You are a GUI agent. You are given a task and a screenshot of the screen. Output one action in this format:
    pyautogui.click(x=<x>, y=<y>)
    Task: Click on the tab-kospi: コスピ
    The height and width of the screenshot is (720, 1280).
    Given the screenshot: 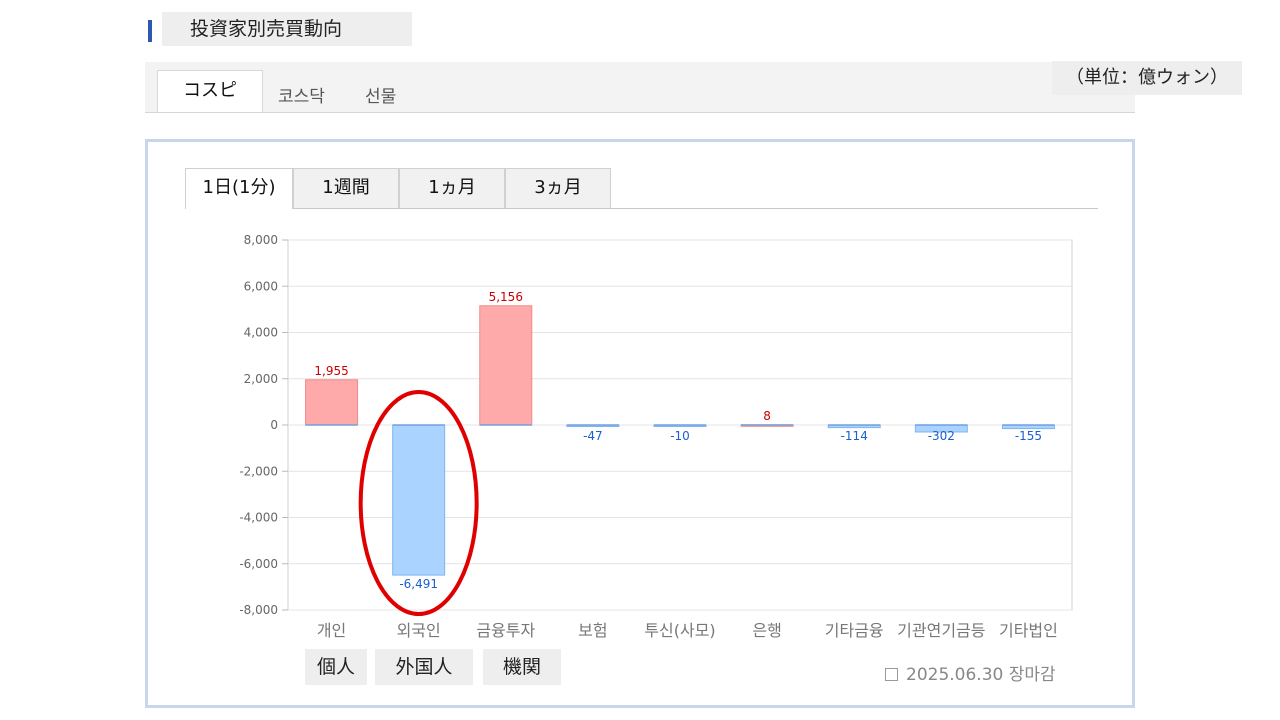 What is the action you would take?
    pyautogui.click(x=210, y=91)
    